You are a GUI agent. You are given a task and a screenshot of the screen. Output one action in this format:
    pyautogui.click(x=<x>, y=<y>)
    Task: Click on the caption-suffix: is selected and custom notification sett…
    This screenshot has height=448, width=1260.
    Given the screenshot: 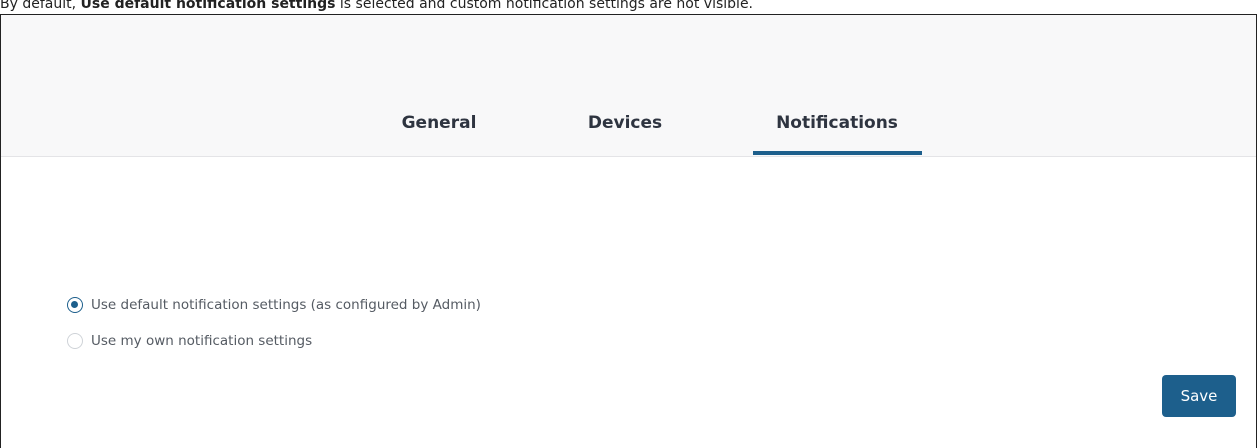 What is the action you would take?
    pyautogui.click(x=544, y=6)
    